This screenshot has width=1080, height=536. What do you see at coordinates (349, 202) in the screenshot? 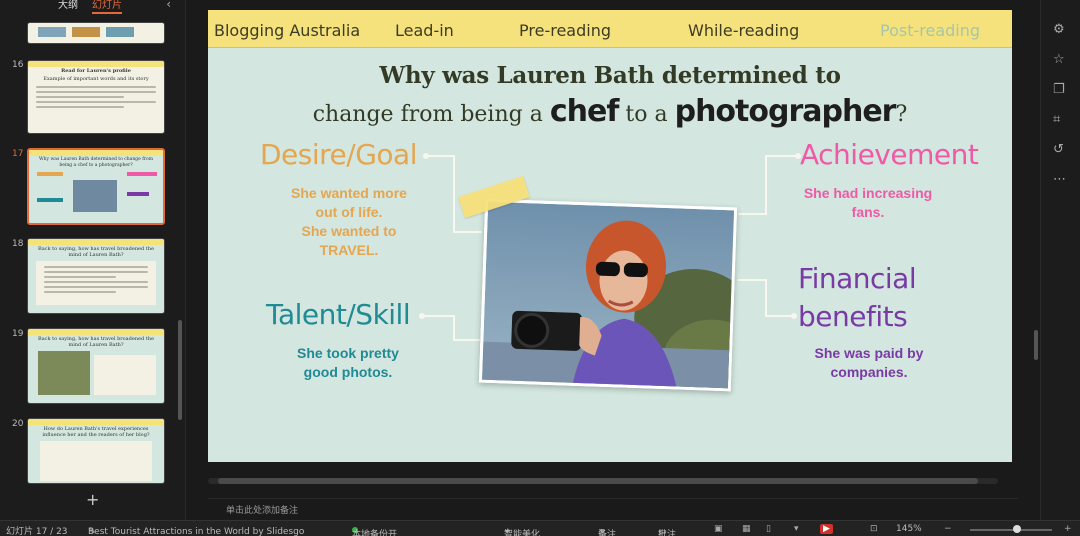
I see `desire-line1: She wanted more out of life.` at bounding box center [349, 202].